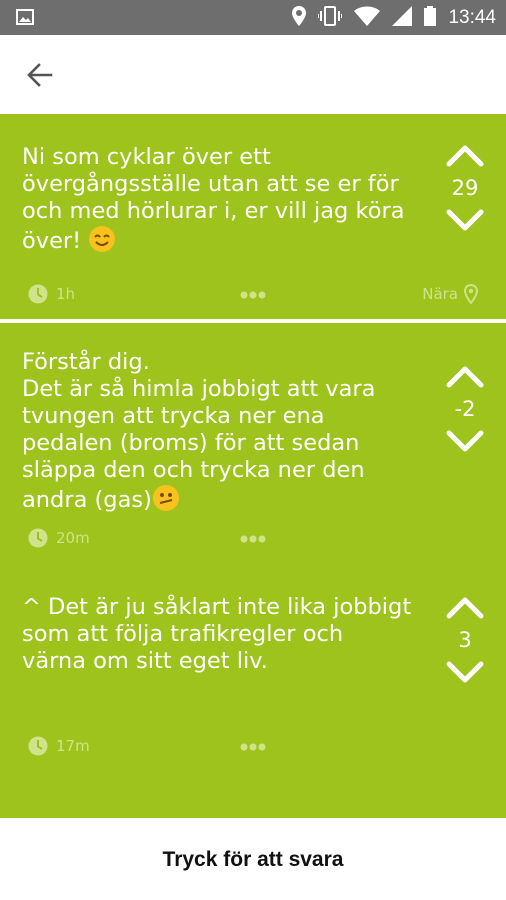  I want to click on vote-score: 3, so click(465, 640).